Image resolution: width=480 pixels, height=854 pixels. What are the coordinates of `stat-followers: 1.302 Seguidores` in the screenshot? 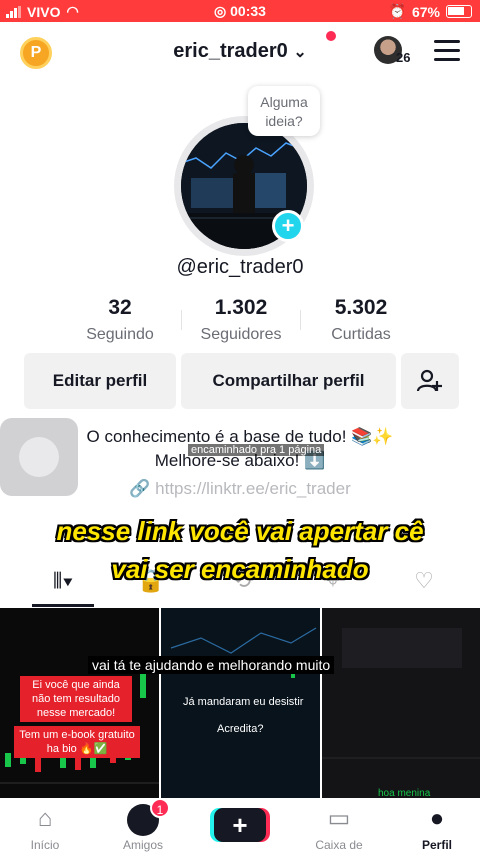 It's located at (241, 320).